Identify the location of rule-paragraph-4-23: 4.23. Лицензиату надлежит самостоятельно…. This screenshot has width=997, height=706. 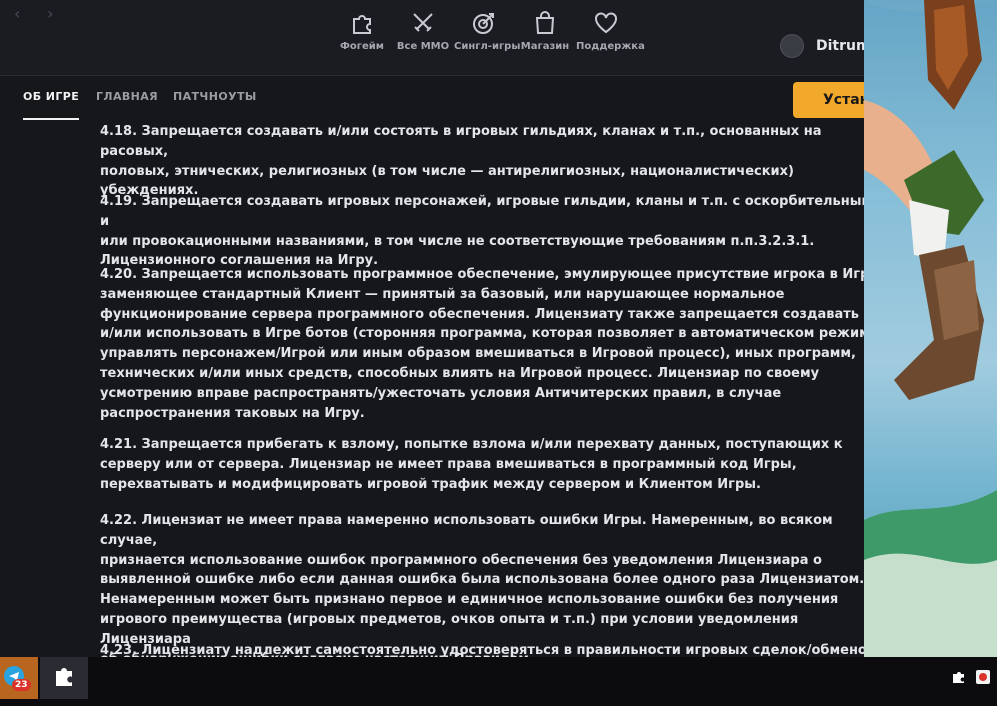
(482, 650).